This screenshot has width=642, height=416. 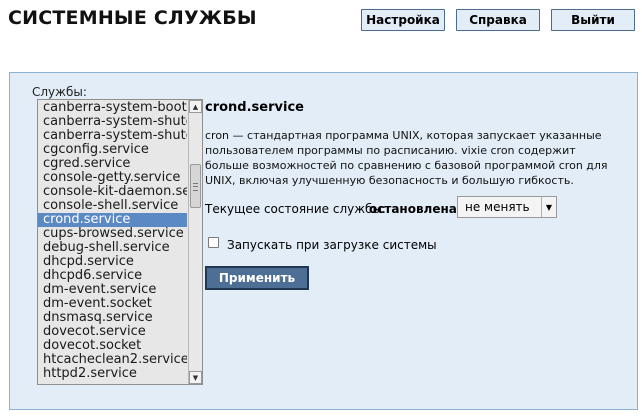 I want to click on service-list-item: htcacheclean2.service, so click(x=112, y=360).